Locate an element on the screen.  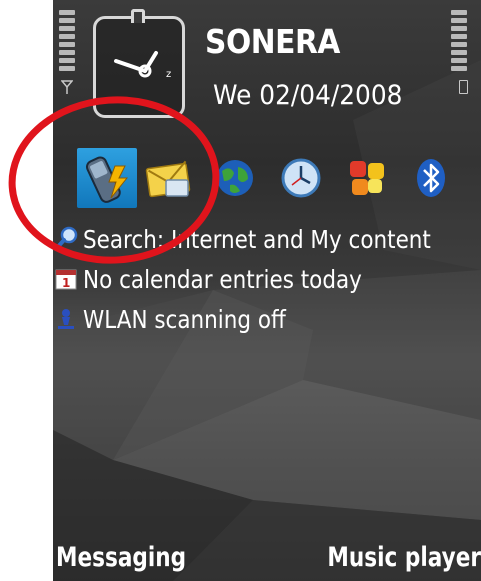
wlan-icon is located at coordinates (66, 319).